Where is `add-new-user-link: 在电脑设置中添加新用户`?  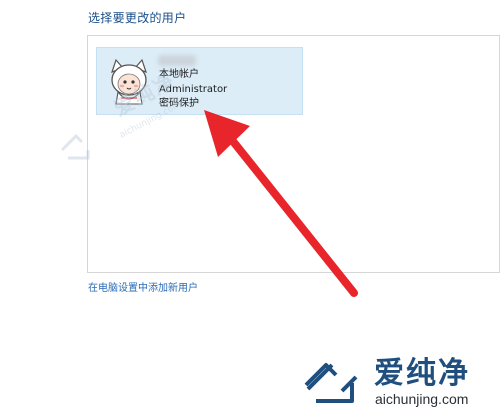 add-new-user-link: 在电脑设置中添加新用户 is located at coordinates (143, 286).